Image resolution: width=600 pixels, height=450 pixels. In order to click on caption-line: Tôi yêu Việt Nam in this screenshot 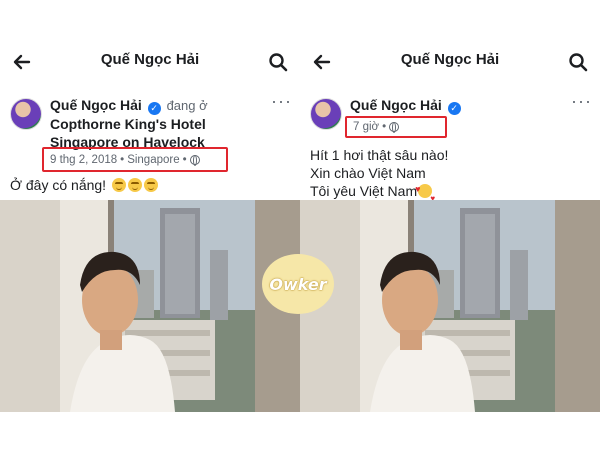, I will do `click(364, 191)`.